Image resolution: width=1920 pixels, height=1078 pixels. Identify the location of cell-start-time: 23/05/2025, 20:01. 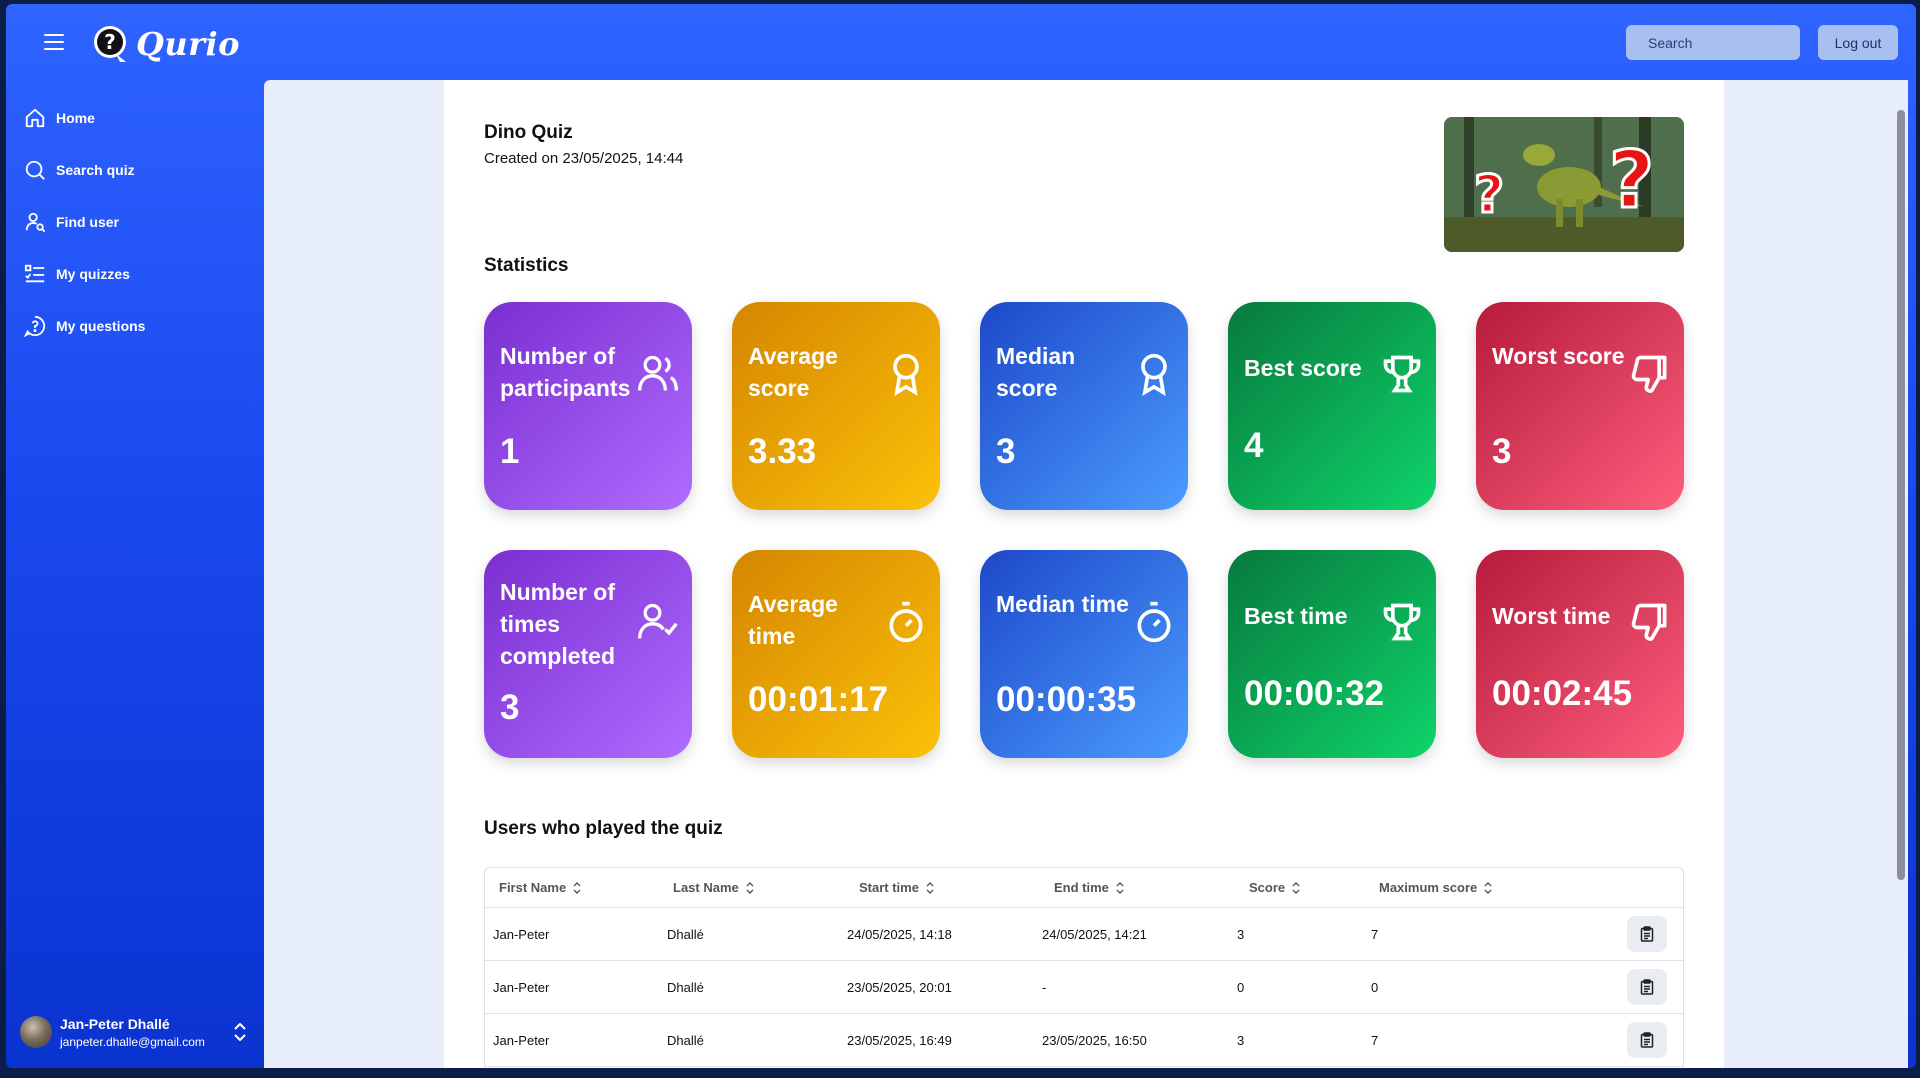
(899, 987).